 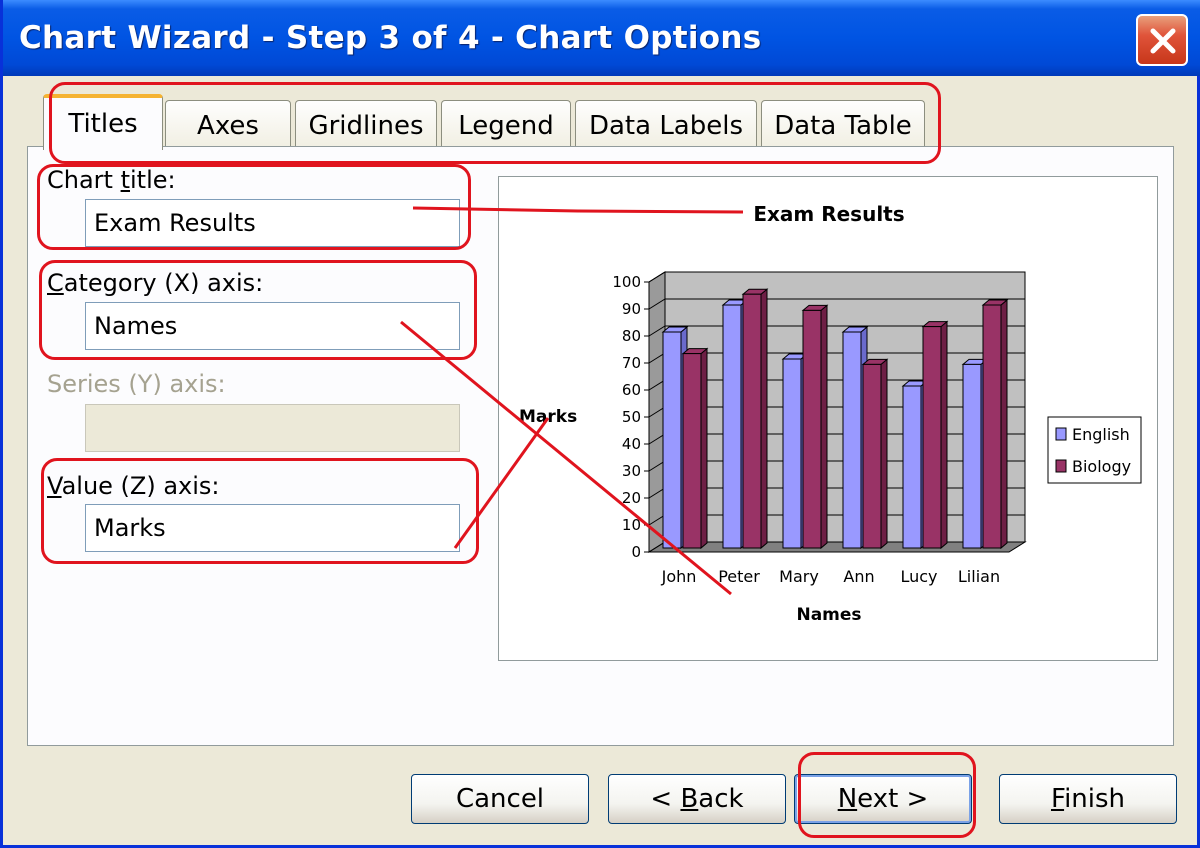 I want to click on bar-side-biology-ann, so click(x=884, y=454).